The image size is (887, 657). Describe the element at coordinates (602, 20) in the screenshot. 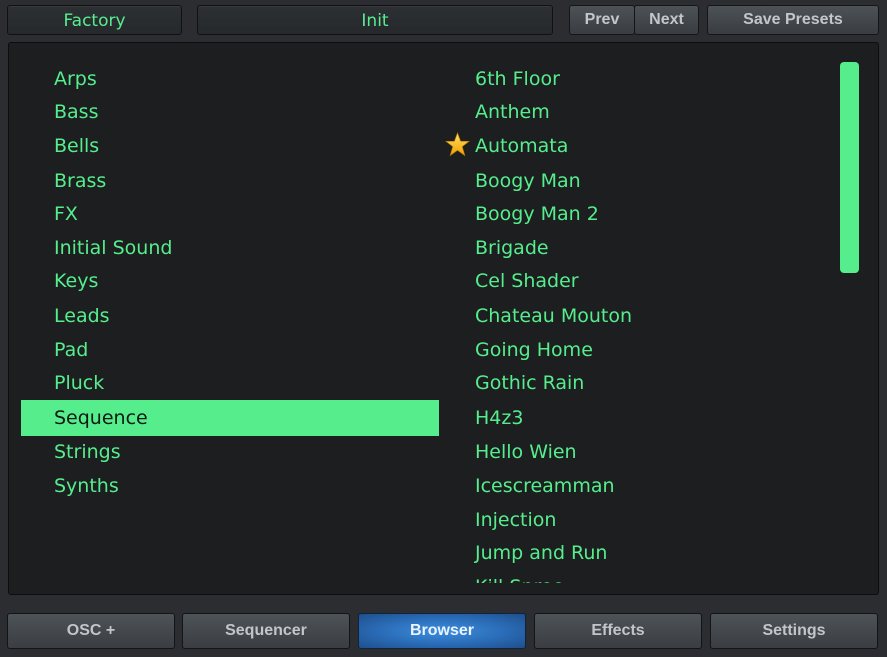

I see `prev-button: Prev` at that location.